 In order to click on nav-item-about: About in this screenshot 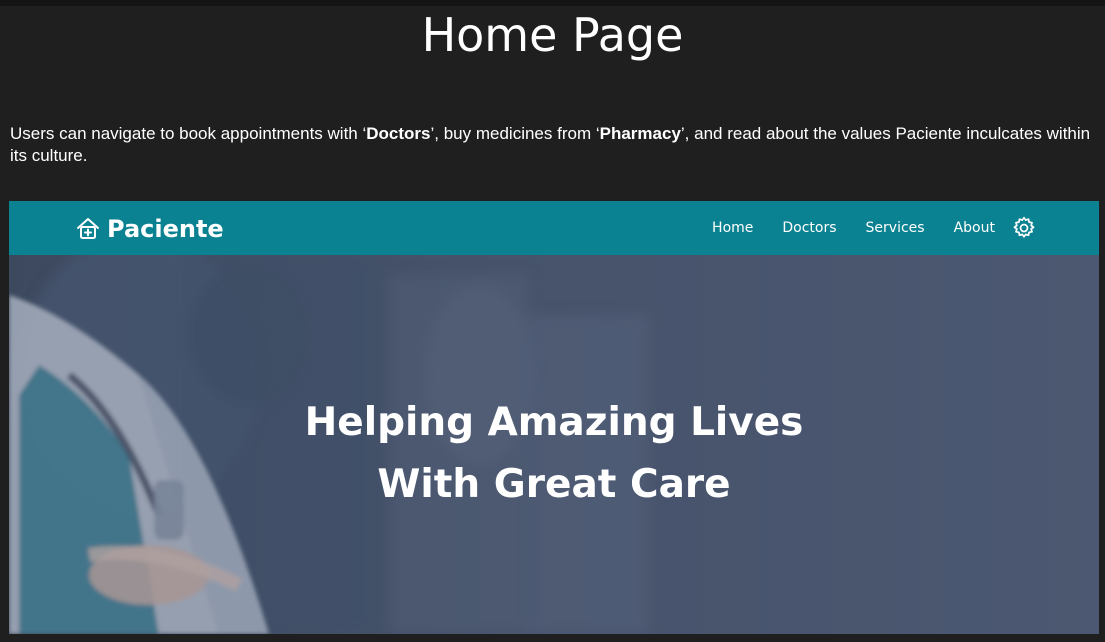, I will do `click(974, 228)`.